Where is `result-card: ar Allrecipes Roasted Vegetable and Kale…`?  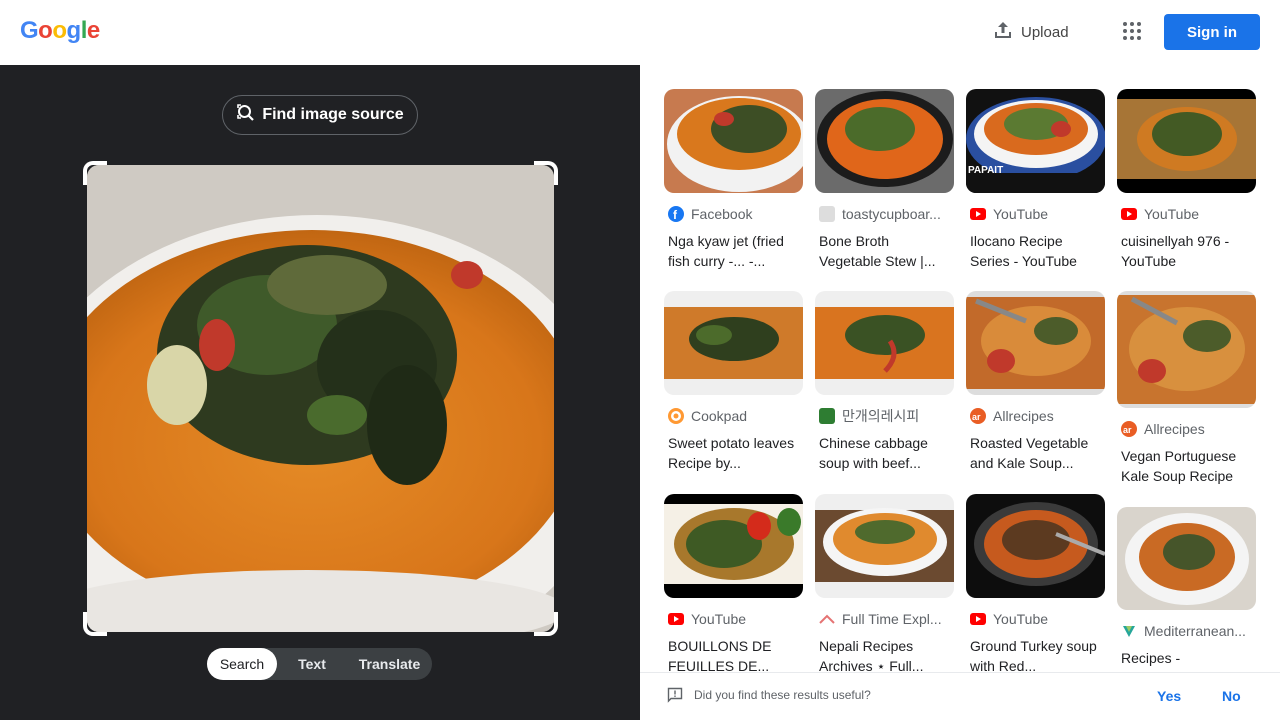
result-card: ar Allrecipes Roasted Vegetable and Kale… is located at coordinates (1035, 382).